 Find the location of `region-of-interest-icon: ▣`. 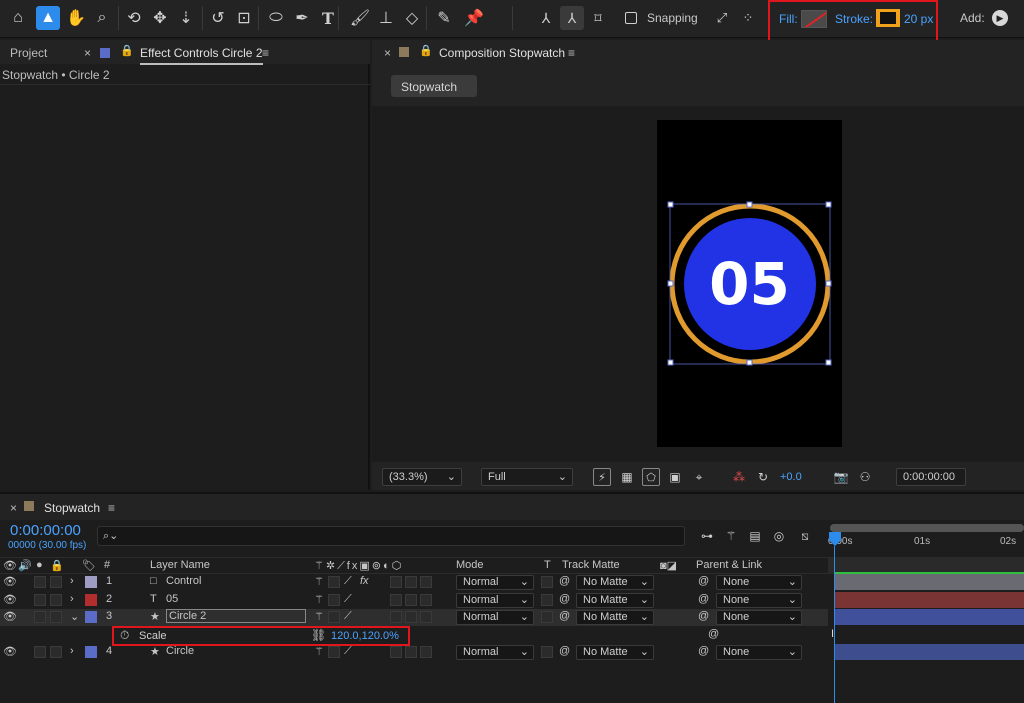

region-of-interest-icon: ▣ is located at coordinates (675, 477).